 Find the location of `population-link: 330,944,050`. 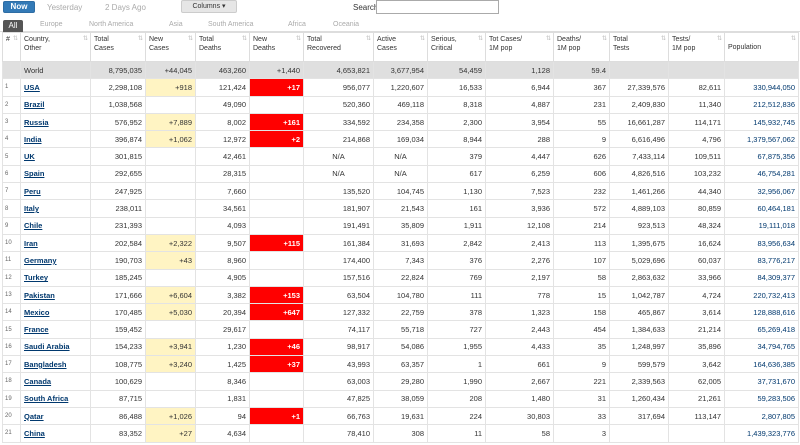

population-link: 330,944,050 is located at coordinates (774, 87).